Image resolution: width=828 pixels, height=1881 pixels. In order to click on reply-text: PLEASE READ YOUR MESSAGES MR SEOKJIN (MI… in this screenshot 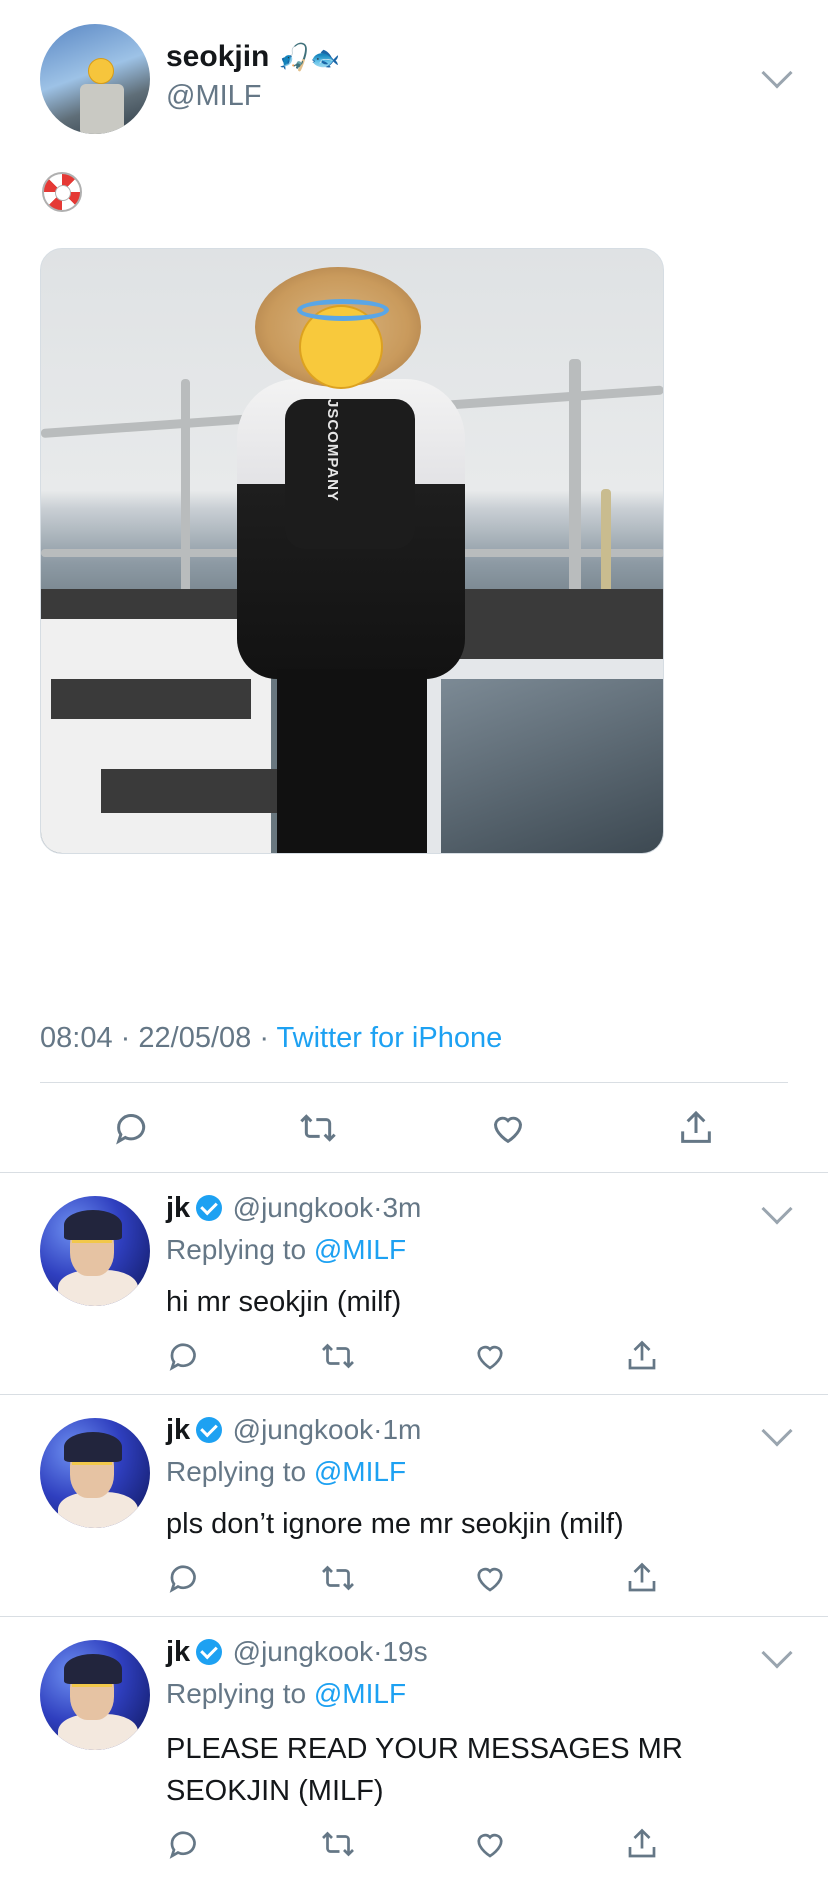, I will do `click(424, 1770)`.